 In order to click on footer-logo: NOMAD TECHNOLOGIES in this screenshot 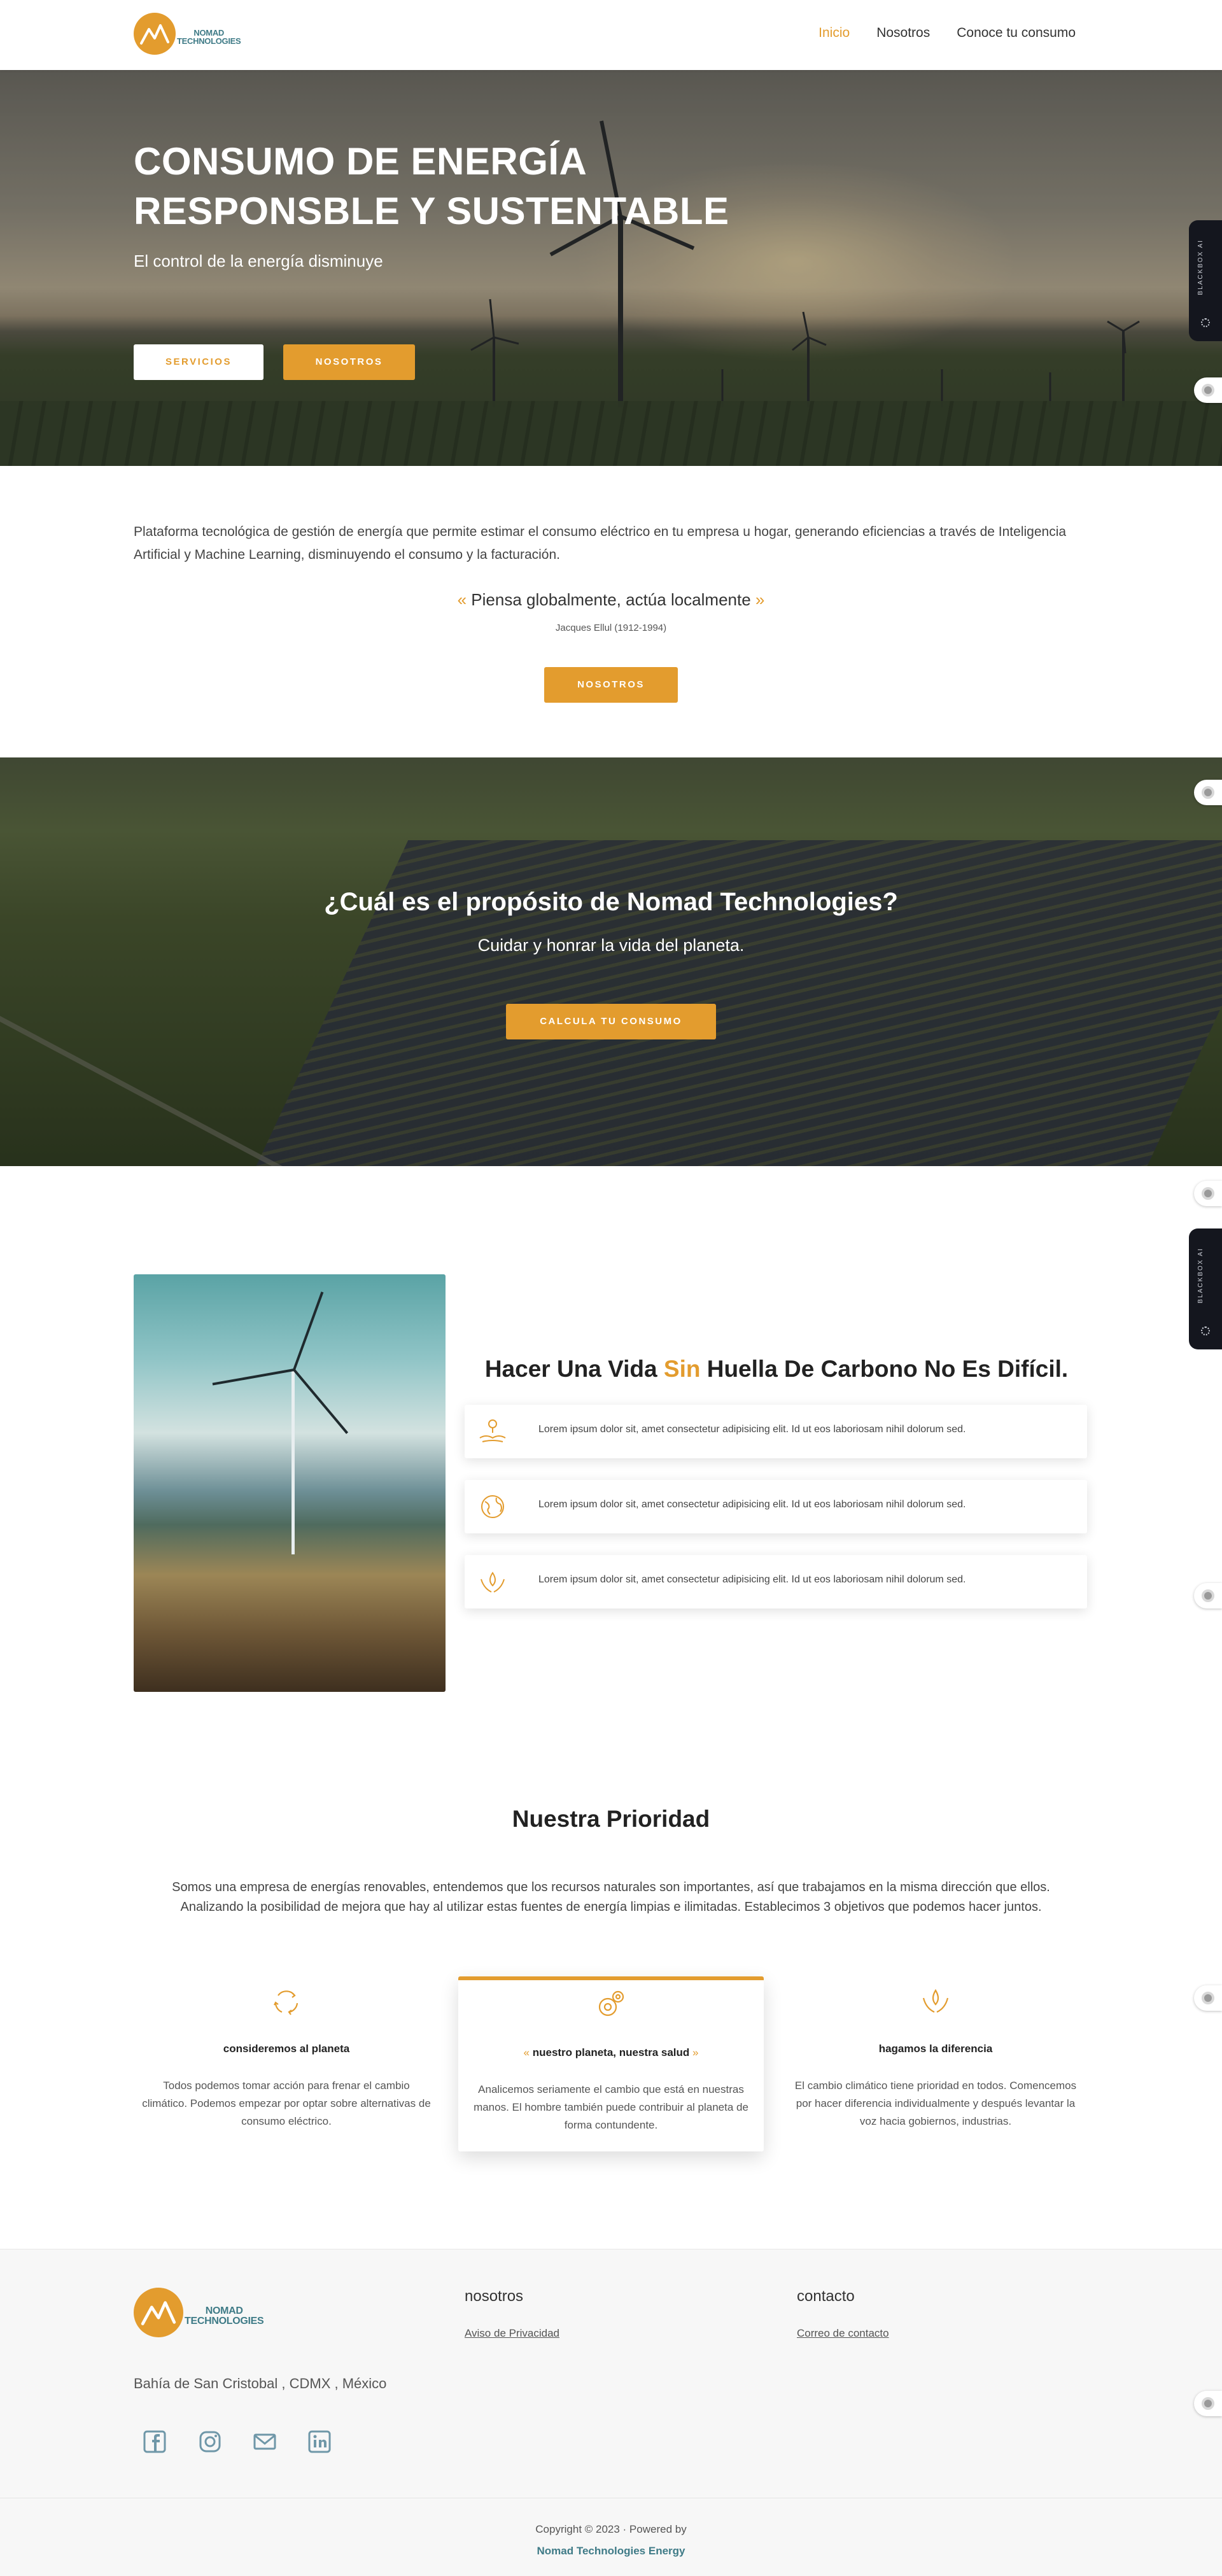, I will do `click(199, 2312)`.